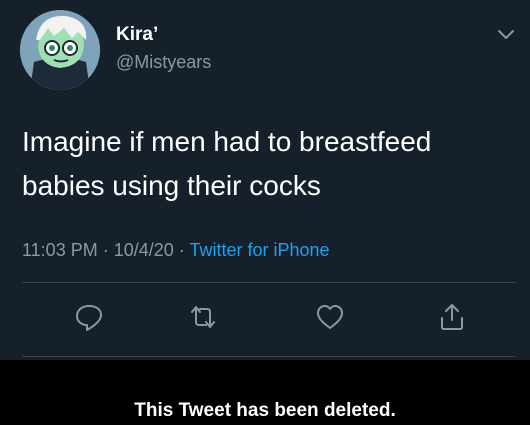  I want to click on heart-icon, so click(330, 317).